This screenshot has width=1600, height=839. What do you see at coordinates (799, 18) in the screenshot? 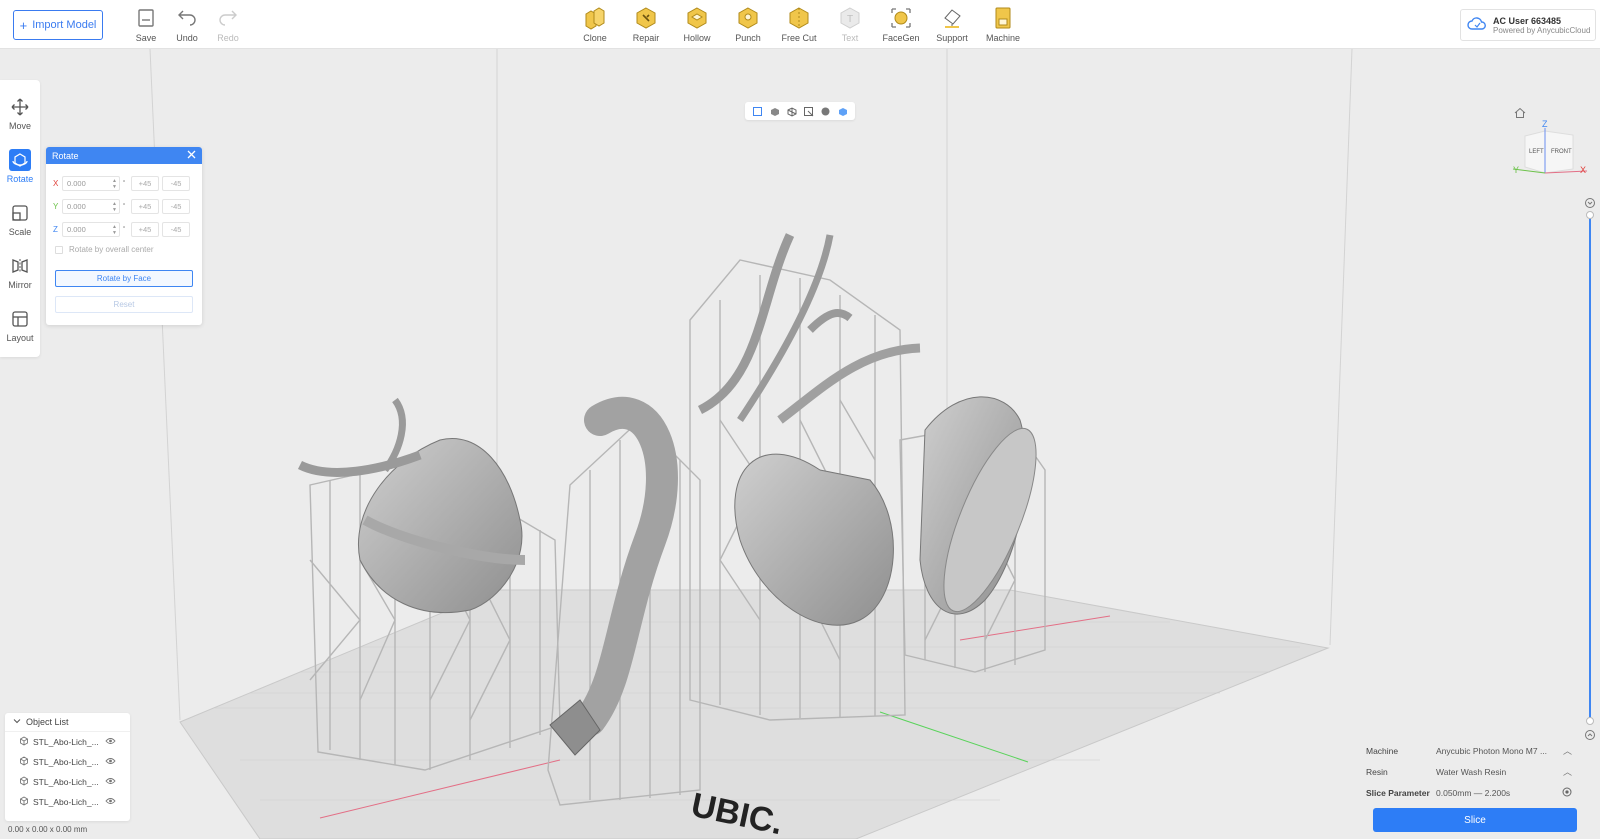
I see `free-cut-icon` at bounding box center [799, 18].